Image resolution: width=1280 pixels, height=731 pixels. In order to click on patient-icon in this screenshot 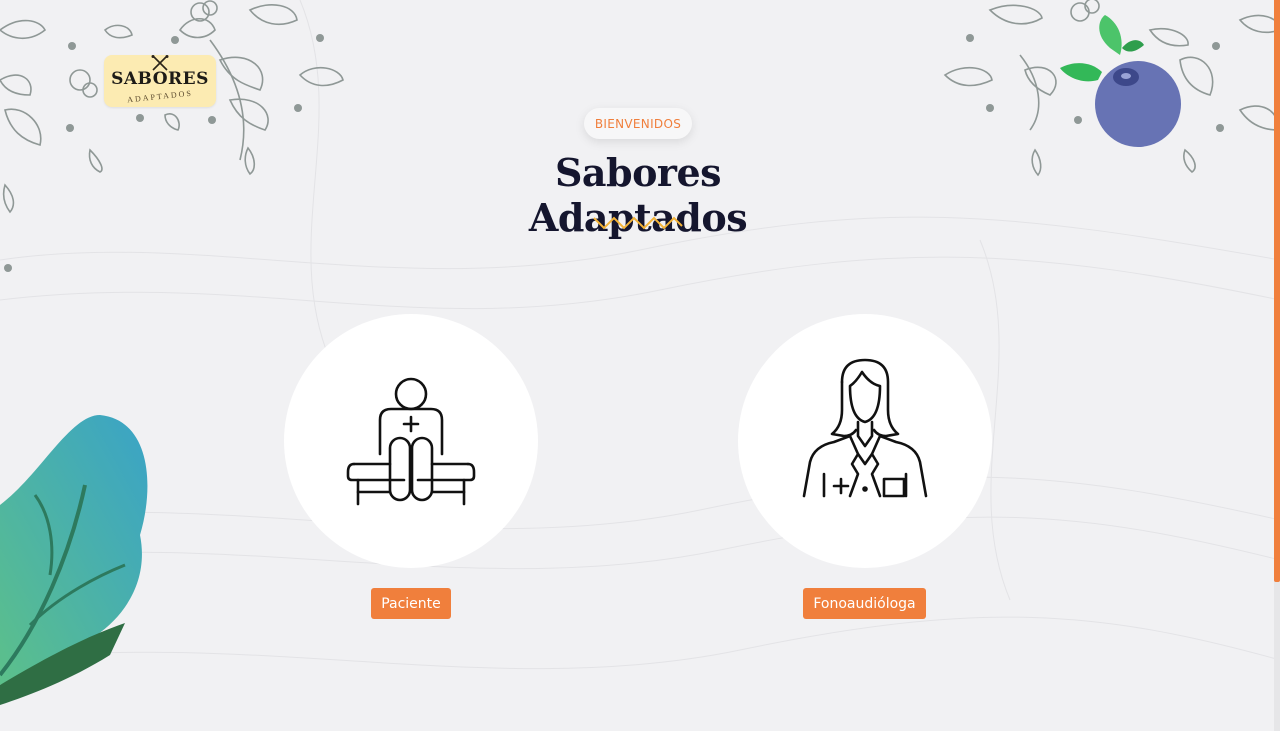, I will do `click(411, 441)`.